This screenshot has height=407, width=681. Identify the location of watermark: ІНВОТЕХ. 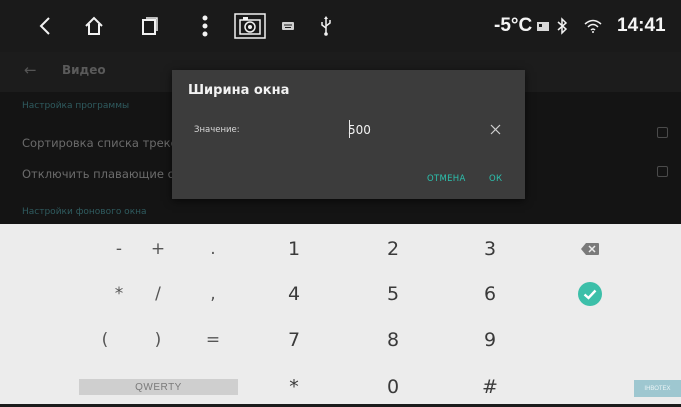
(657, 388).